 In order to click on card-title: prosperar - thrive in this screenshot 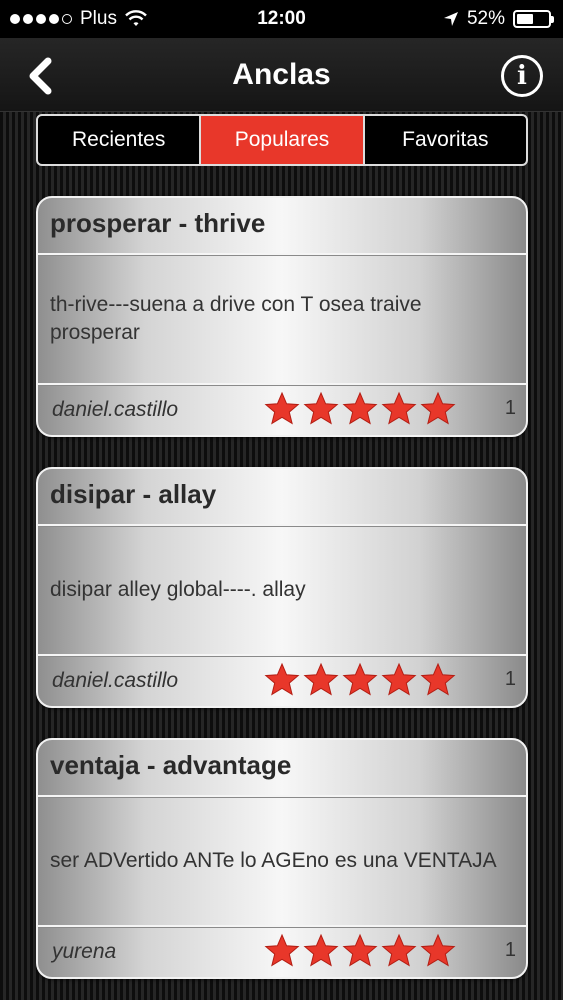, I will do `click(282, 226)`.